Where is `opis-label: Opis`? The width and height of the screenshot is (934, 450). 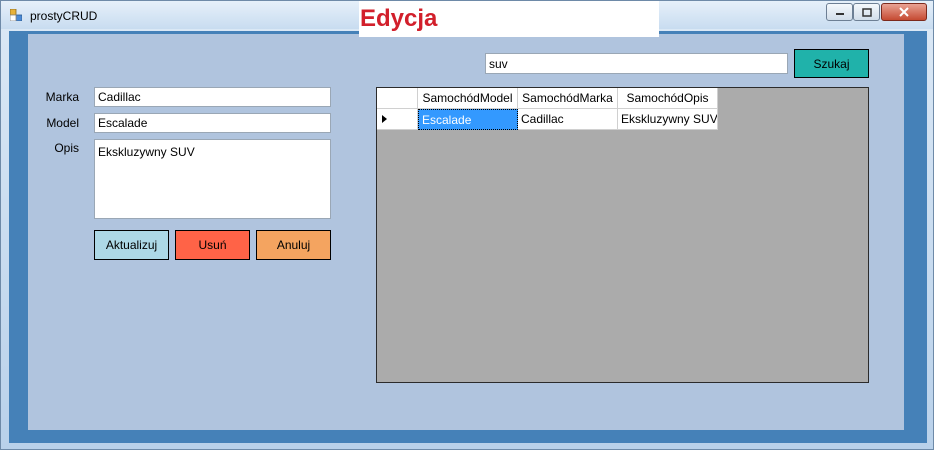 opis-label: Opis is located at coordinates (66, 148).